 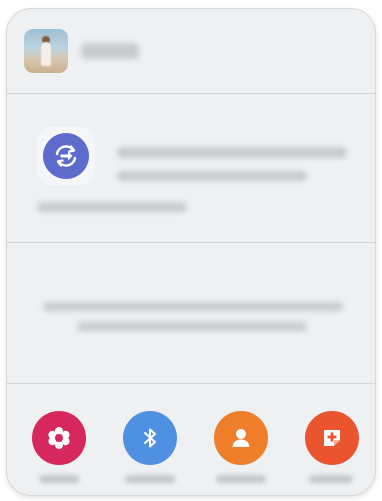 I want to click on bluetooth-icon, so click(x=150, y=438).